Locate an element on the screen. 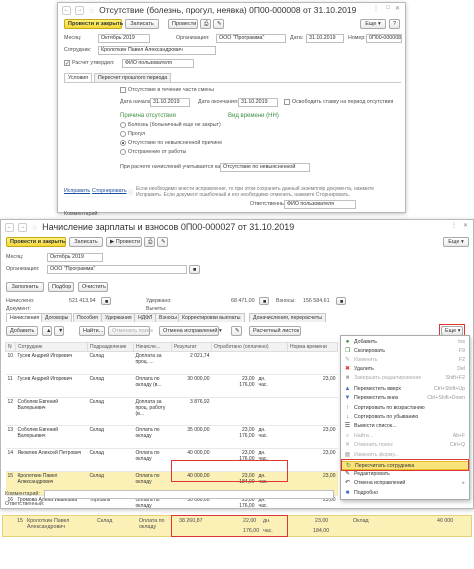 Image resolution: width=474 pixels, height=569 pixels. tab-benefits: Пособия is located at coordinates (87, 317).